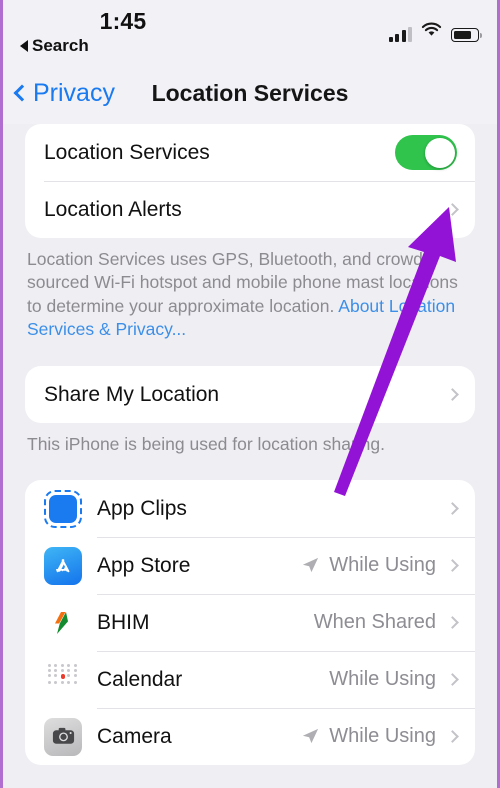 This screenshot has height=788, width=500. Describe the element at coordinates (127, 152) in the screenshot. I see `row-location-services-label: Location Services` at that location.